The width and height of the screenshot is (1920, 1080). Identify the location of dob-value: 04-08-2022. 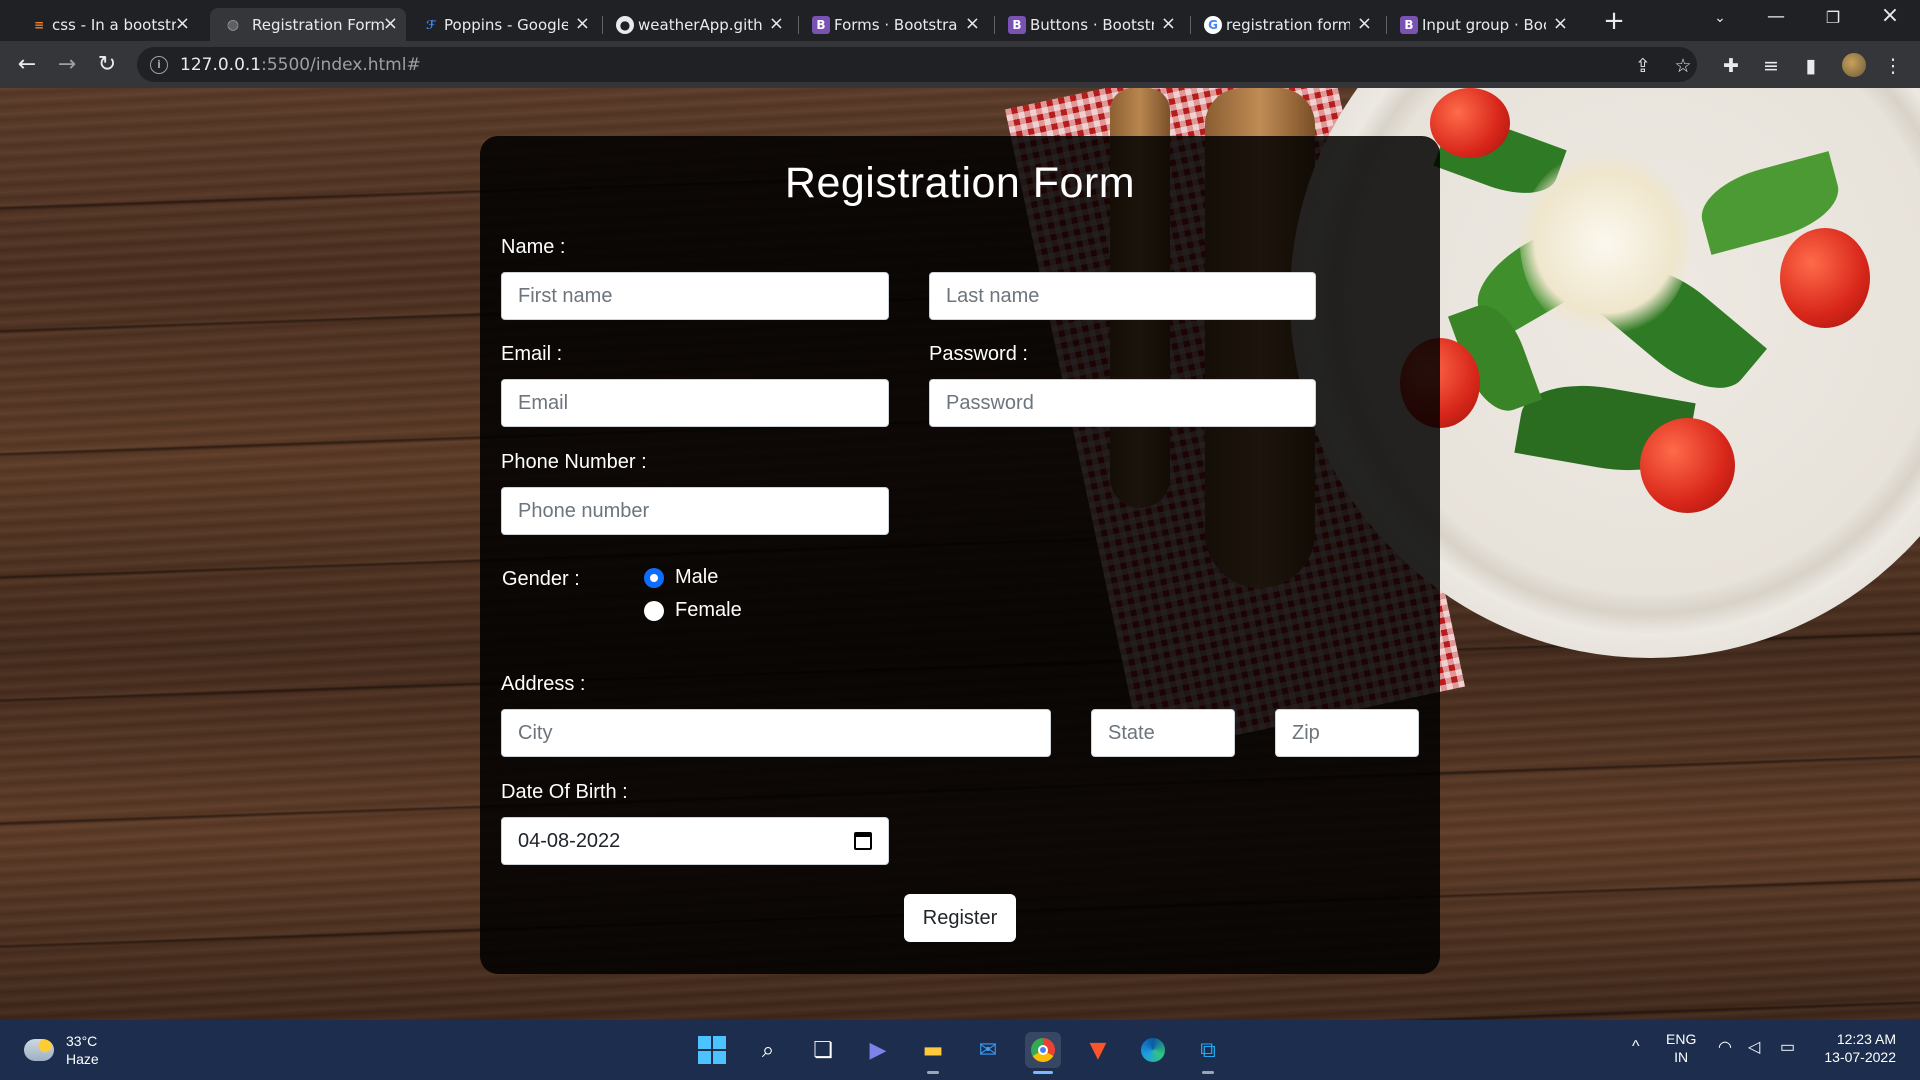
(569, 840).